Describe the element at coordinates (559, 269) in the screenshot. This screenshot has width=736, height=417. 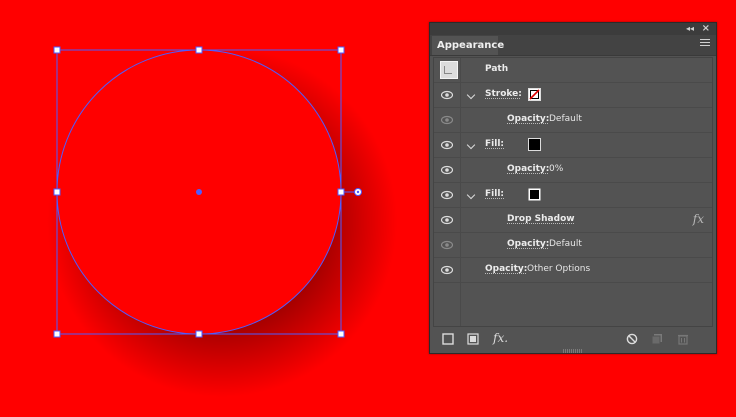
I see `row-value: Other Options` at that location.